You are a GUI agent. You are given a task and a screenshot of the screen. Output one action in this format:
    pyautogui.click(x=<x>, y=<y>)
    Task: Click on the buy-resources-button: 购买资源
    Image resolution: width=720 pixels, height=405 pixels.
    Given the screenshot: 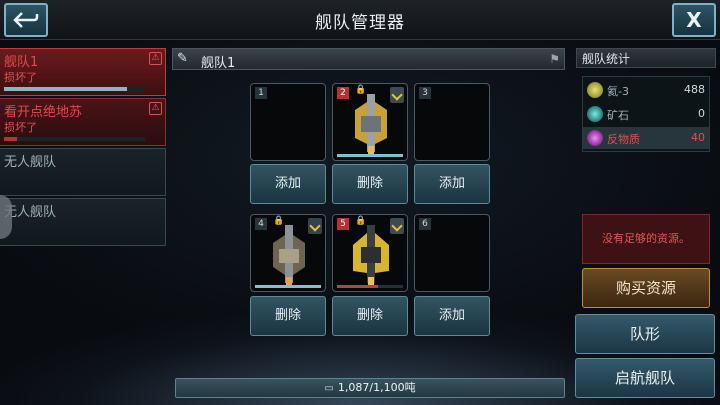 What is the action you would take?
    pyautogui.click(x=646, y=288)
    